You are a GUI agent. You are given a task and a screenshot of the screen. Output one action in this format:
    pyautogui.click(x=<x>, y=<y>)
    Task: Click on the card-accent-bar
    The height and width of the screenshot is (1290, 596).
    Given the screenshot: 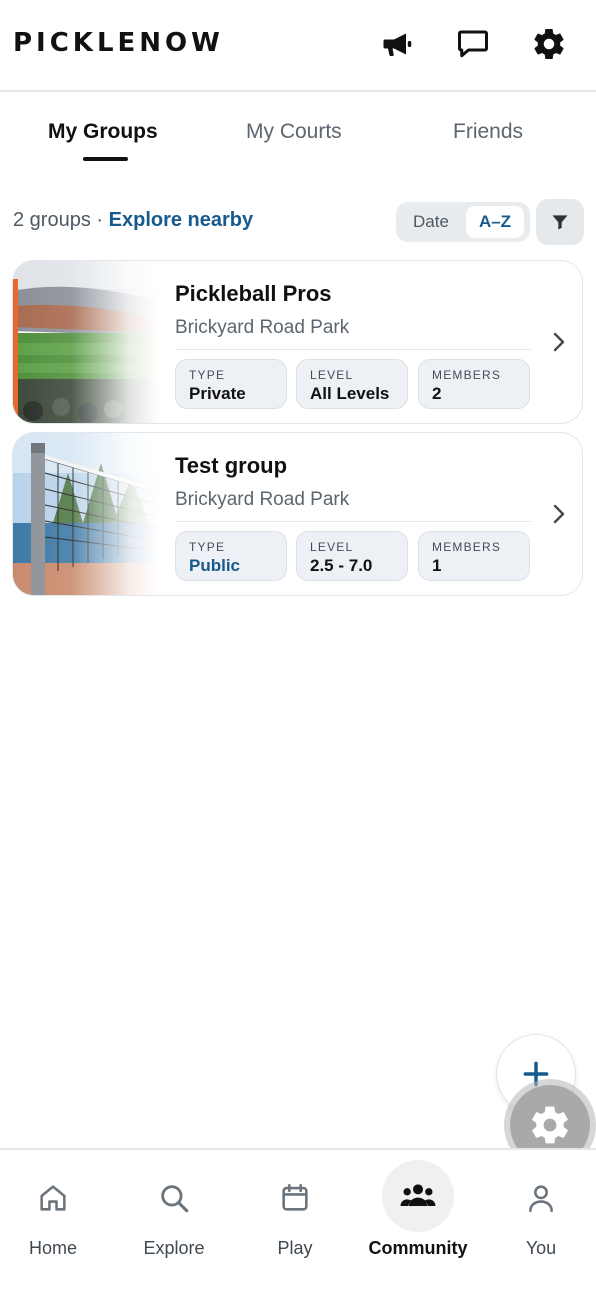 What is the action you would take?
    pyautogui.click(x=15, y=351)
    